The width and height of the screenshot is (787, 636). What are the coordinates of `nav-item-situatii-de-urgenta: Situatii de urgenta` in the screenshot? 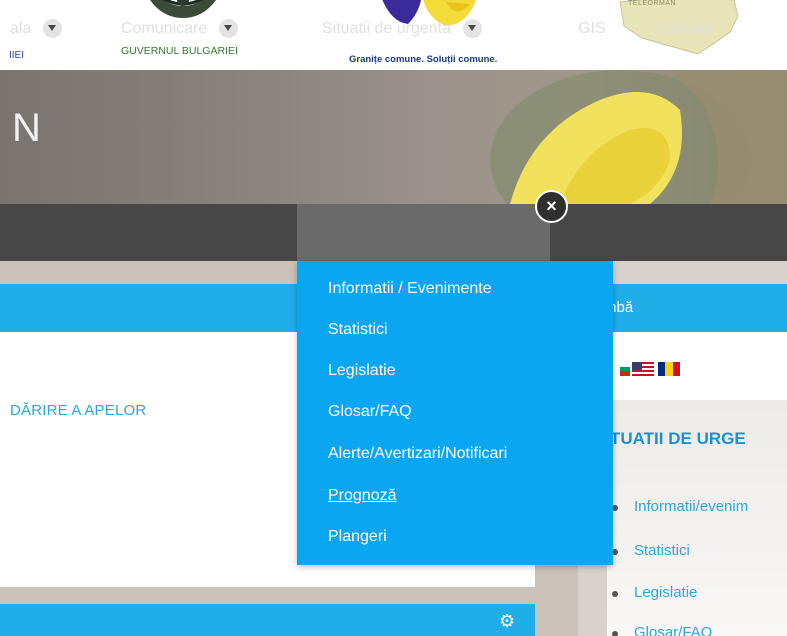 It's located at (402, 28).